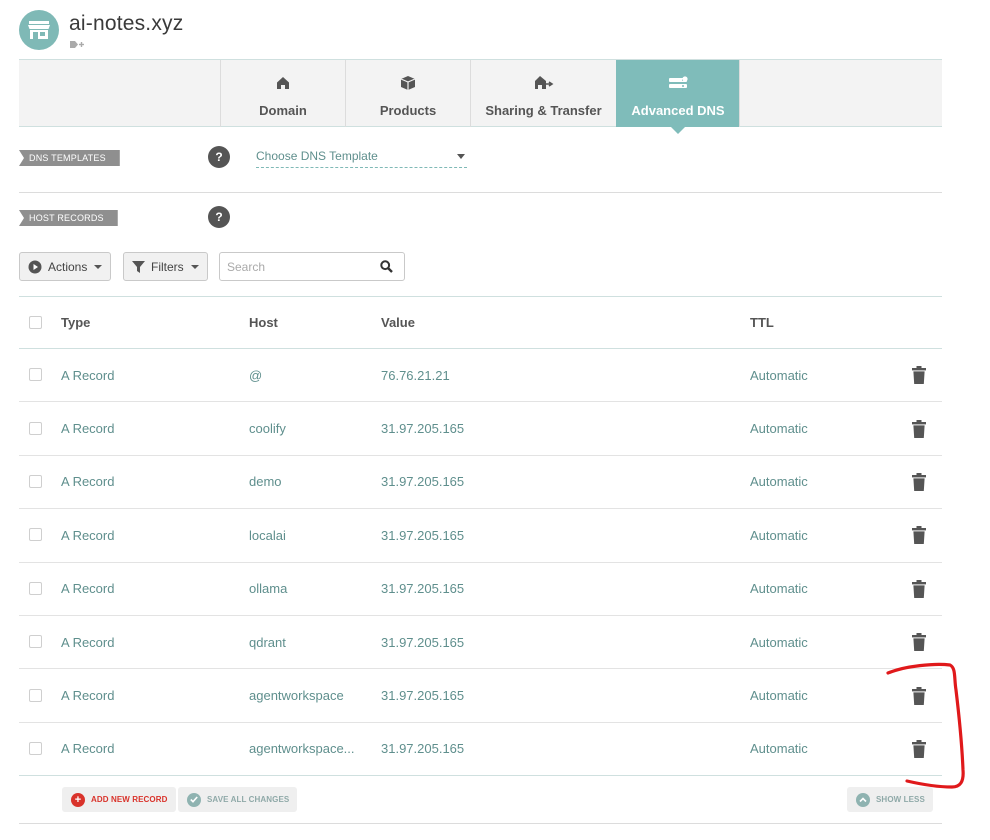 The image size is (990, 840). Describe the element at coordinates (480, 483) in the screenshot. I see `table-row: A Record demo 31.97.205.165 Automatic` at that location.